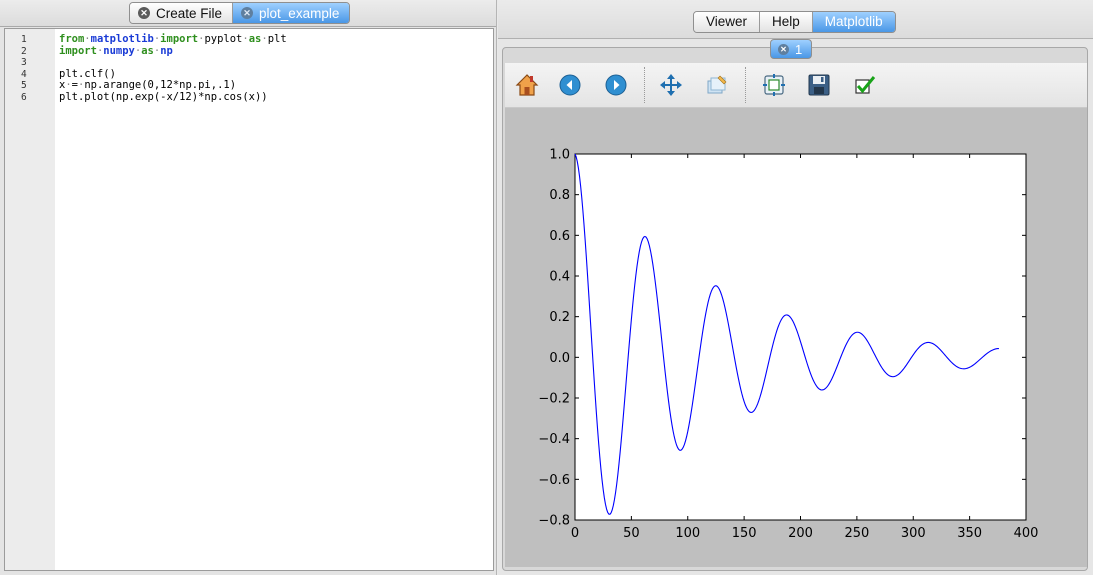 This screenshot has height=575, width=1093. Describe the element at coordinates (189, 13) in the screenshot. I see `tab-label: Create File` at that location.